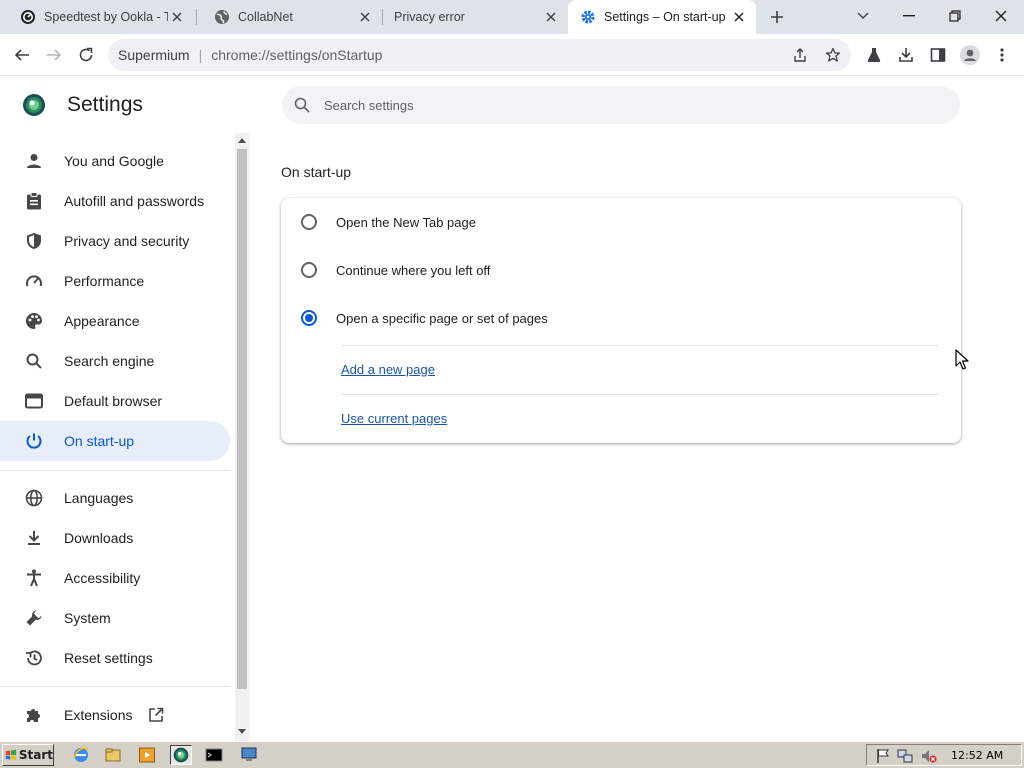  I want to click on forward-button, so click(54, 55).